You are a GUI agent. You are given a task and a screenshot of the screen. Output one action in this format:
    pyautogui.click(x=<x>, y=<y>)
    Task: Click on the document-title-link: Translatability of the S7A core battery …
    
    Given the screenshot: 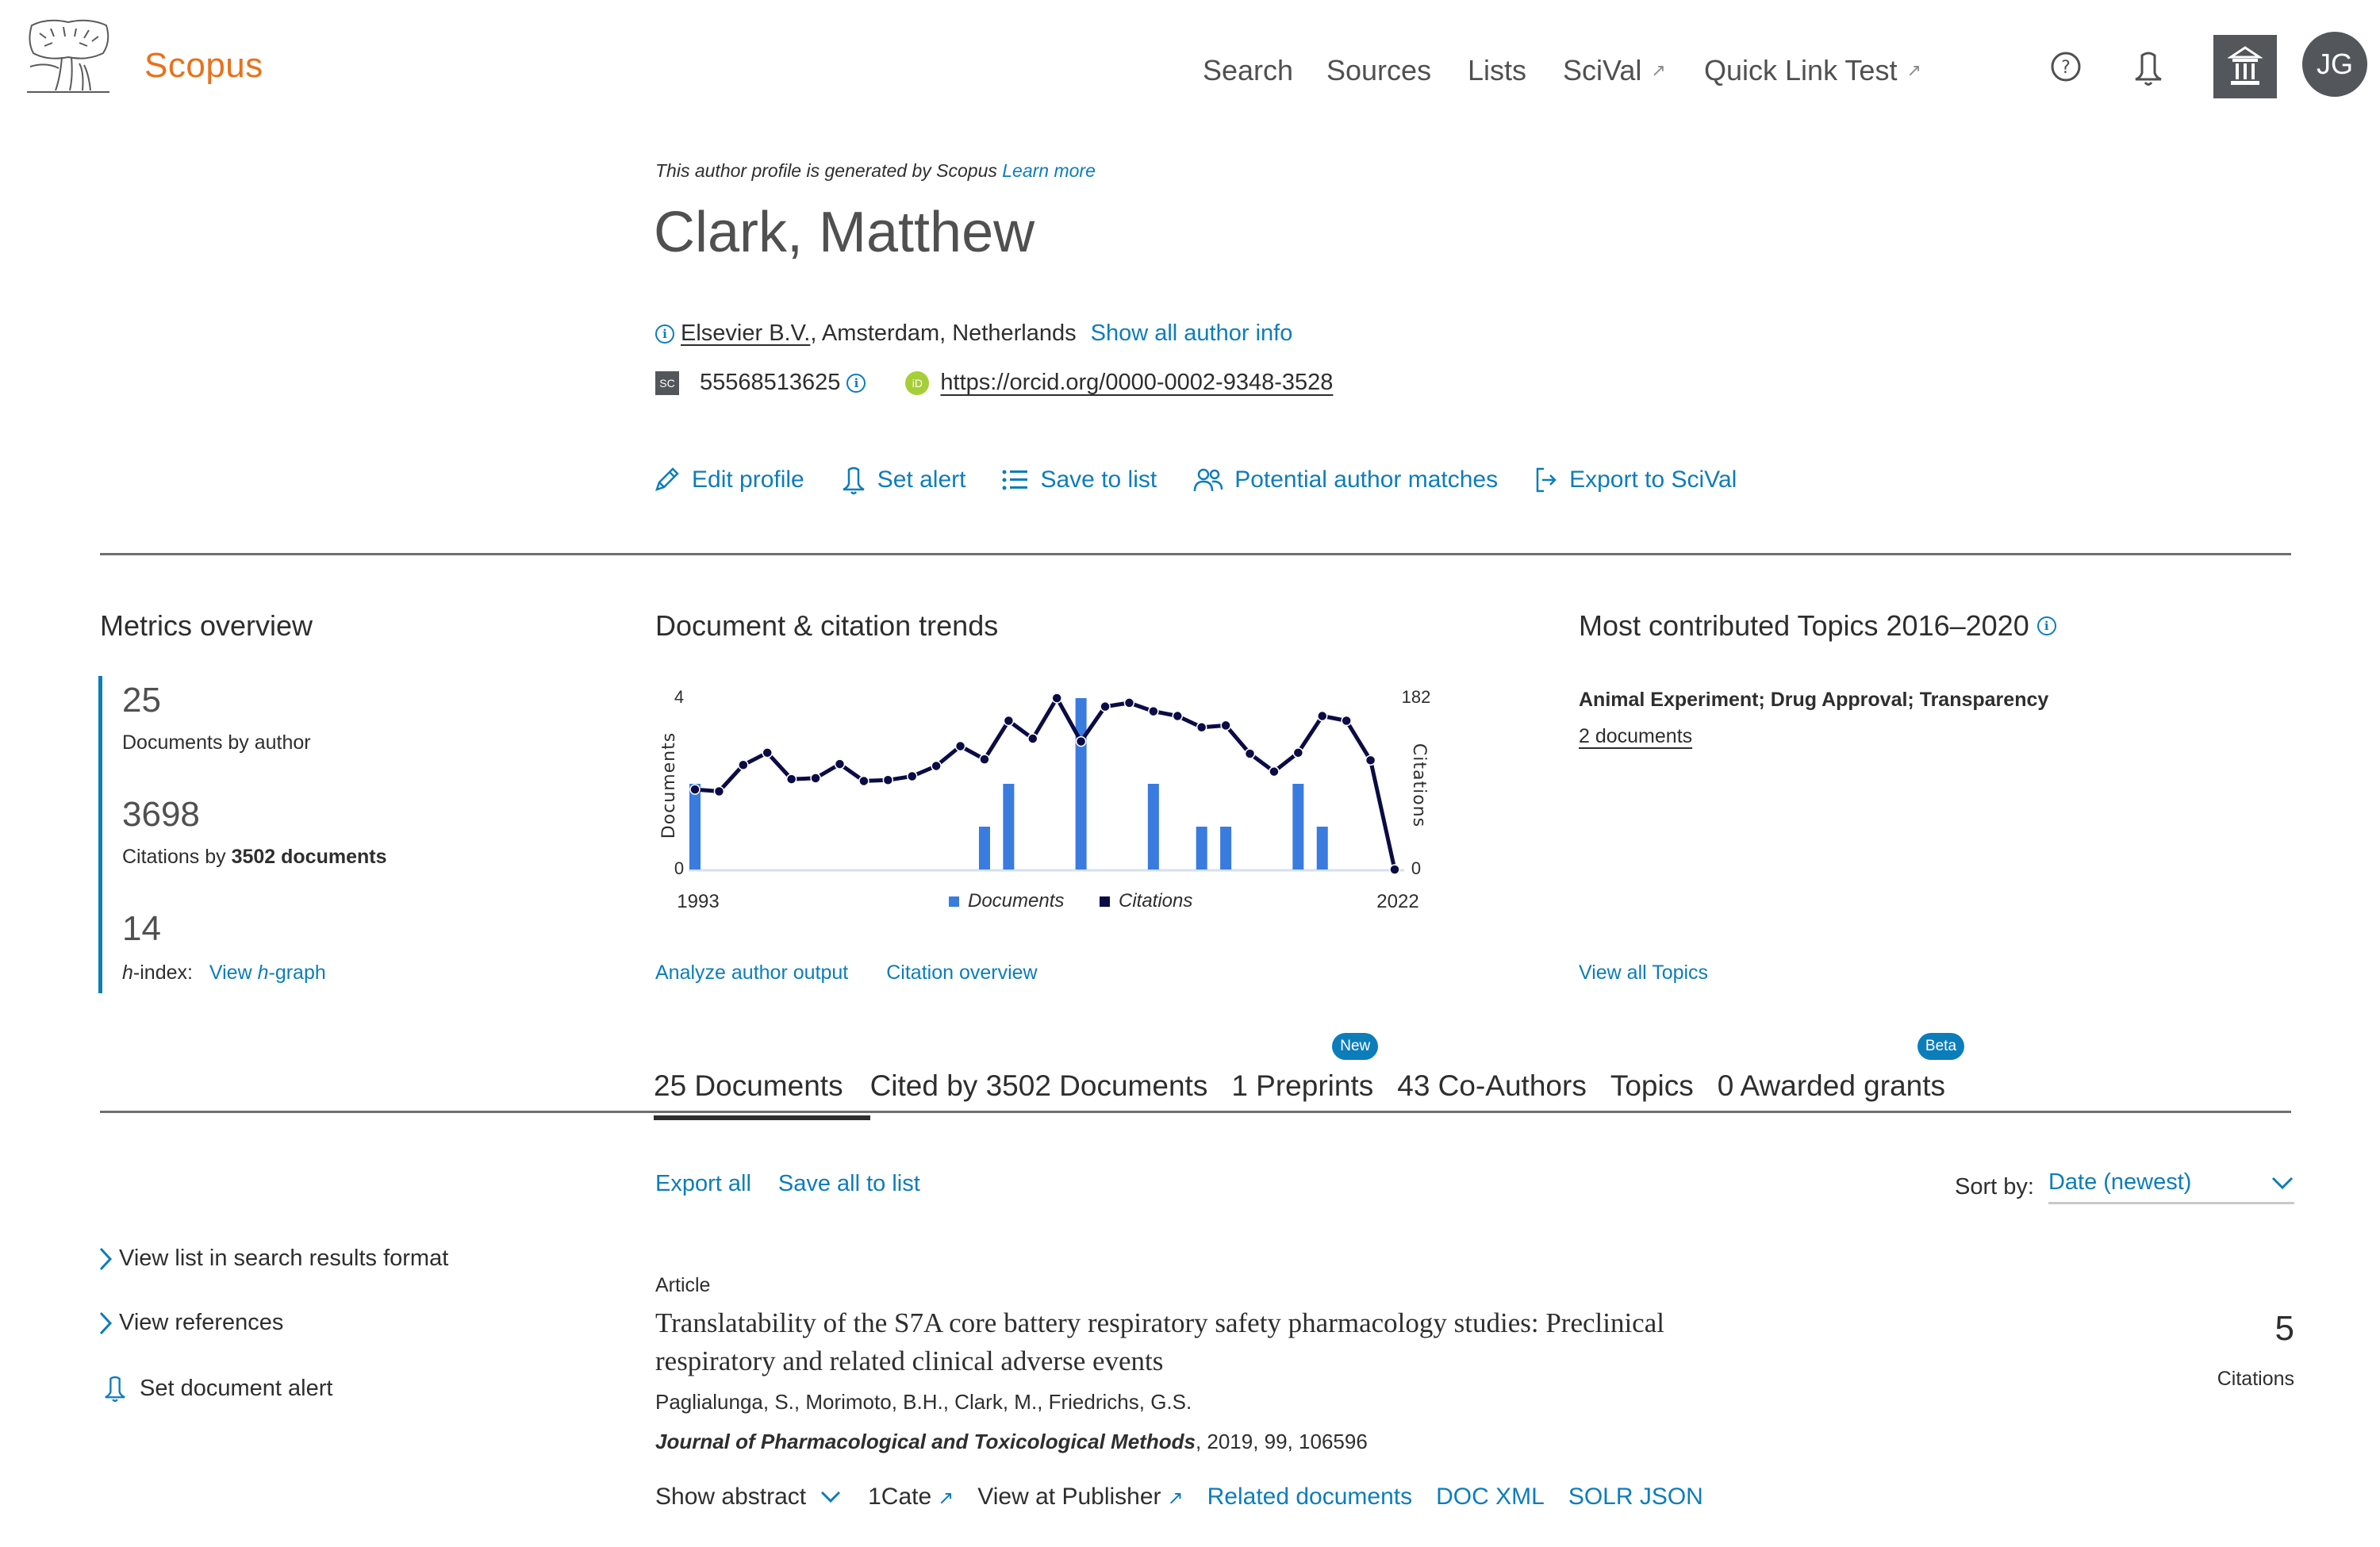 What is the action you would take?
    pyautogui.click(x=1210, y=1342)
    